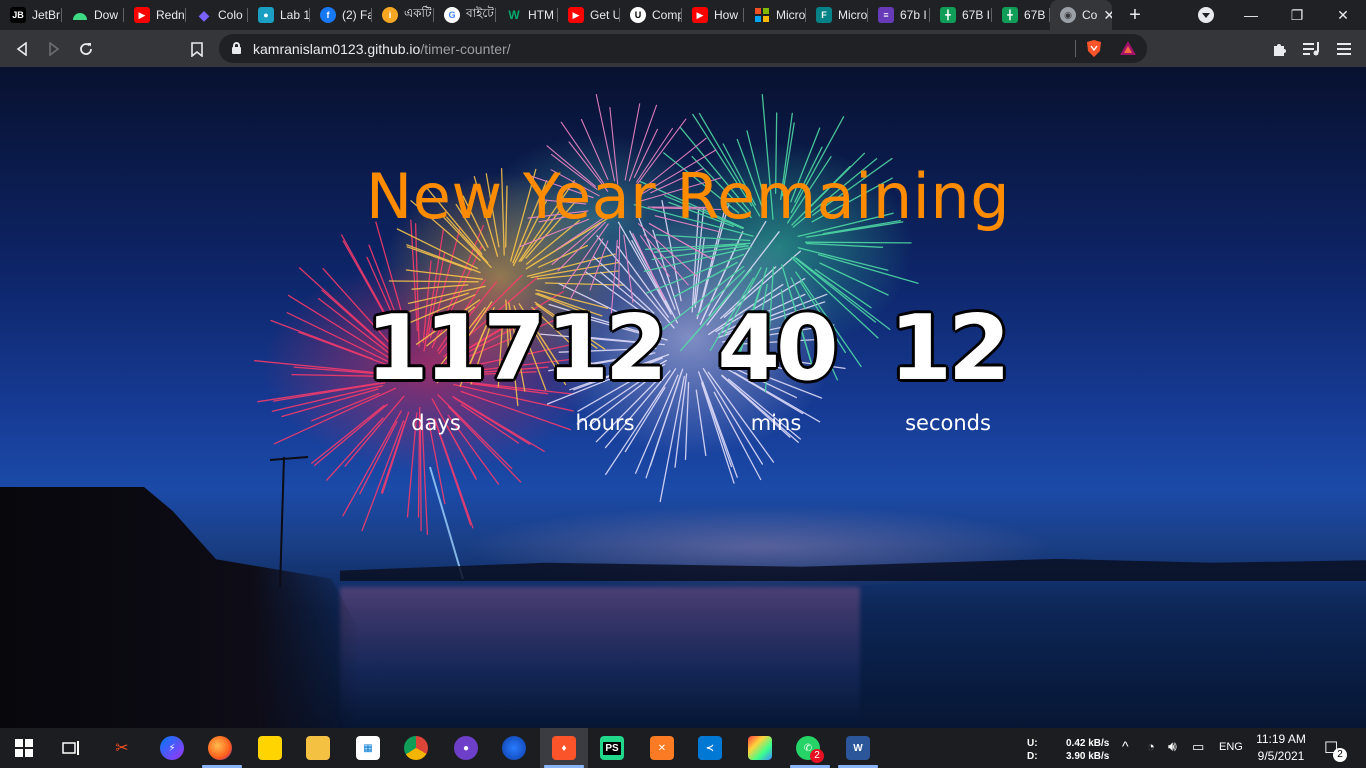 Image resolution: width=1366 pixels, height=768 pixels. What do you see at coordinates (93, 15) in the screenshot?
I see `tab-2: Dow` at bounding box center [93, 15].